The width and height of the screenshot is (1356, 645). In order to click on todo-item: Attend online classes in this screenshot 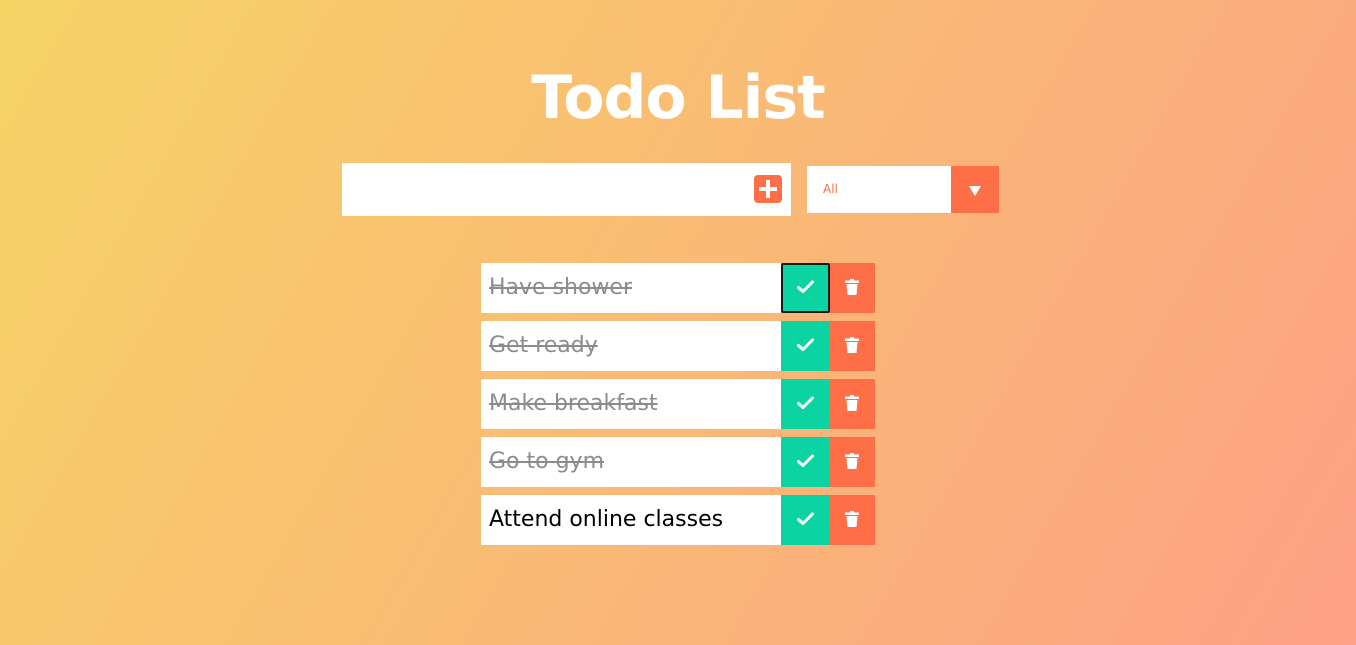, I will do `click(678, 520)`.